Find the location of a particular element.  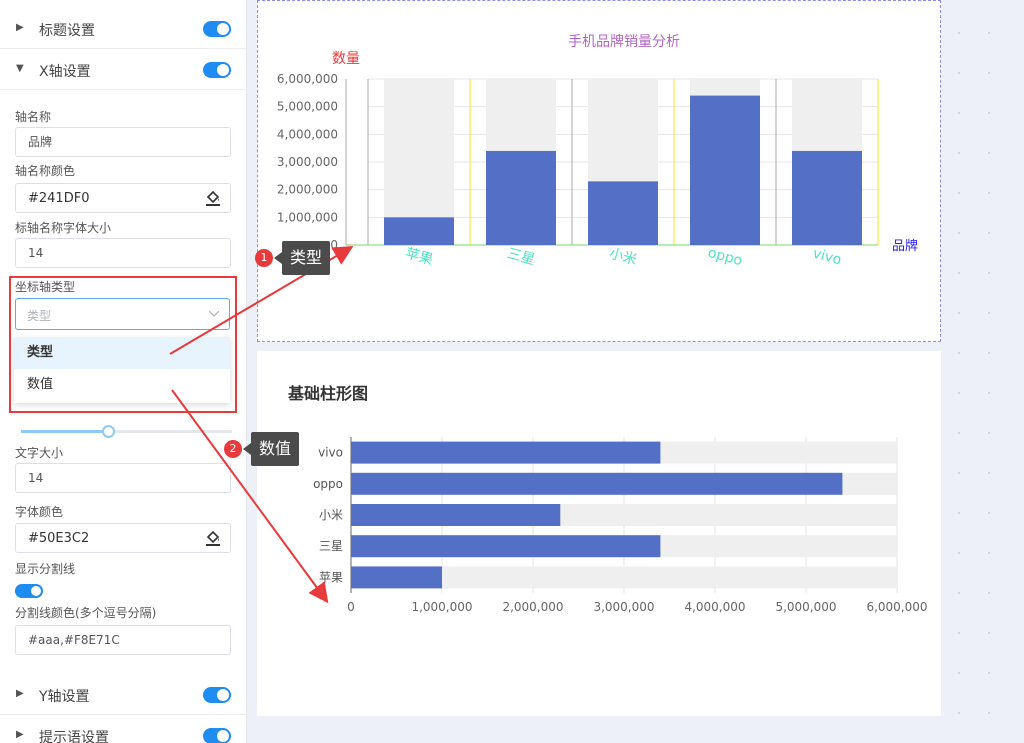

callout-category: 类型 is located at coordinates (302, 258).